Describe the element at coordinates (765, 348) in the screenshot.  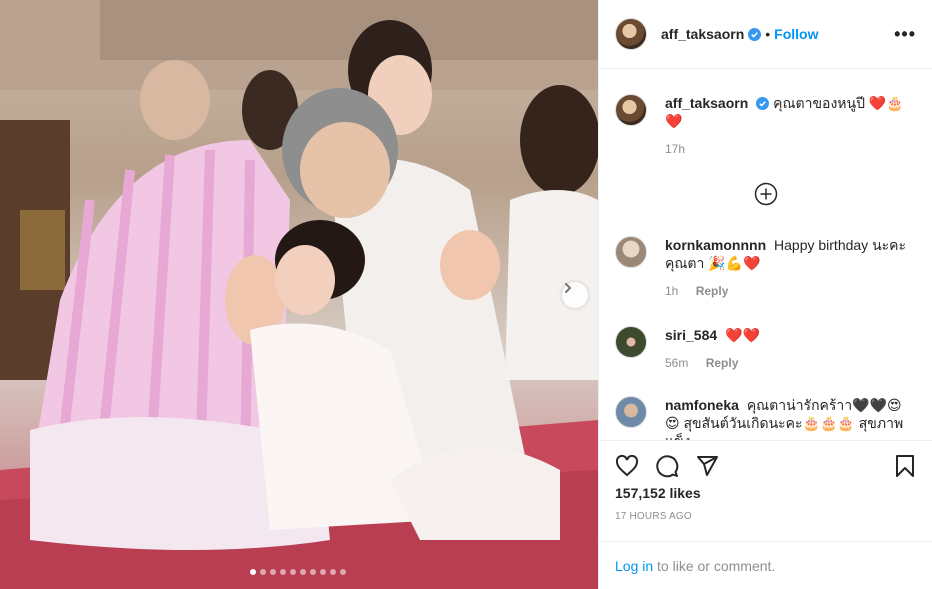
I see `comment-item: siri_584 ❤️❤️ 56m Reply` at that location.